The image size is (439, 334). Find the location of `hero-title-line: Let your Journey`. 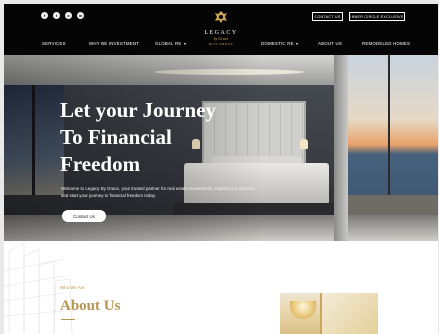

hero-title-line: Let your Journey is located at coordinates (138, 110).